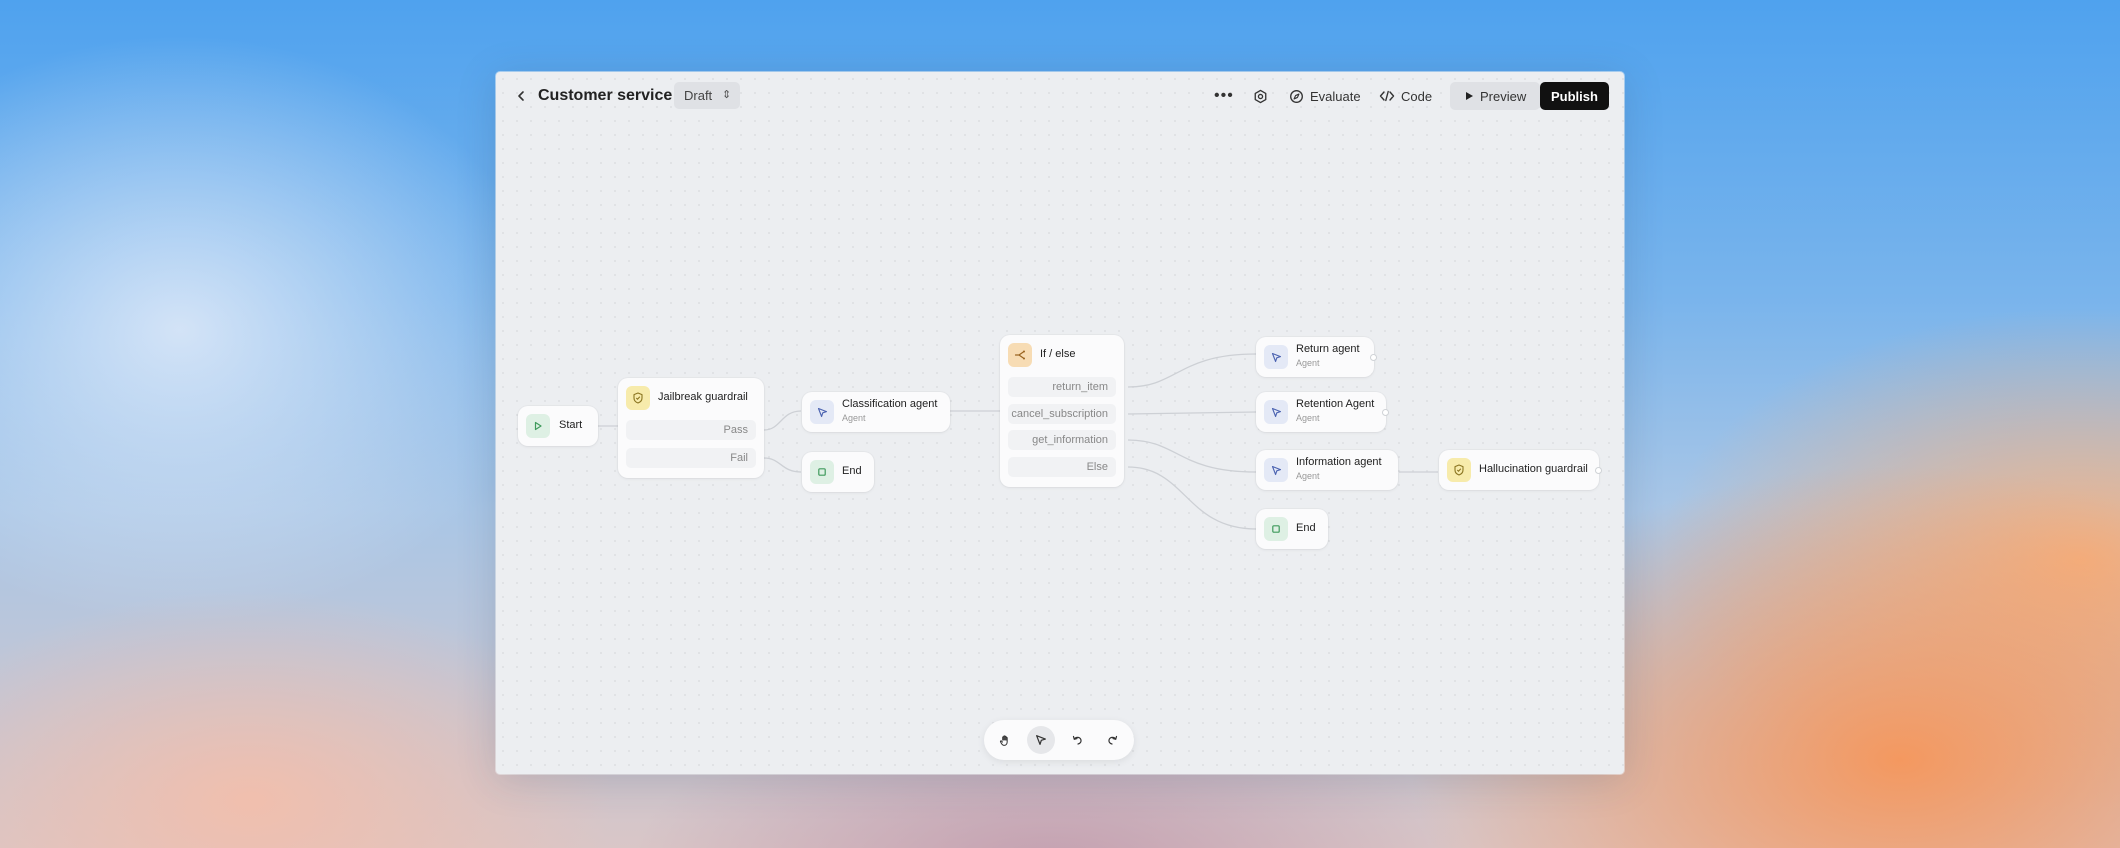 The height and width of the screenshot is (848, 2120). I want to click on edge-return-item, so click(1192, 370).